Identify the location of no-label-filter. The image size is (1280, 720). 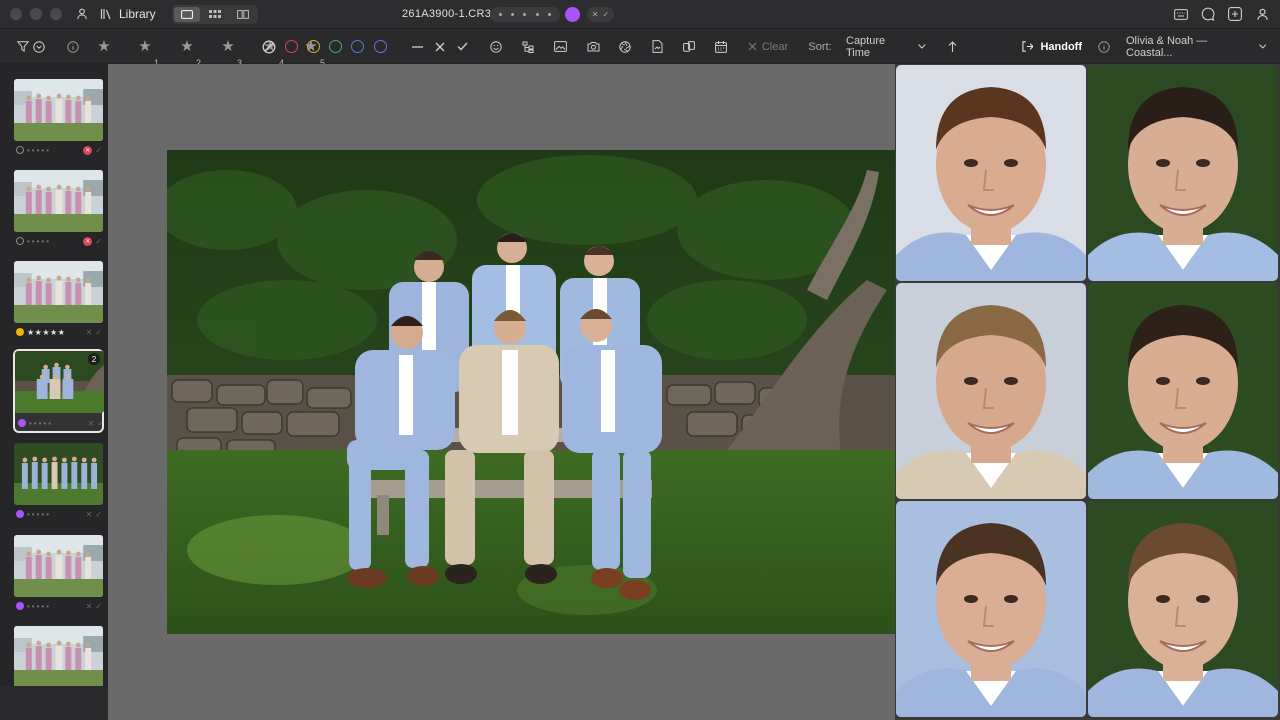
(269, 46).